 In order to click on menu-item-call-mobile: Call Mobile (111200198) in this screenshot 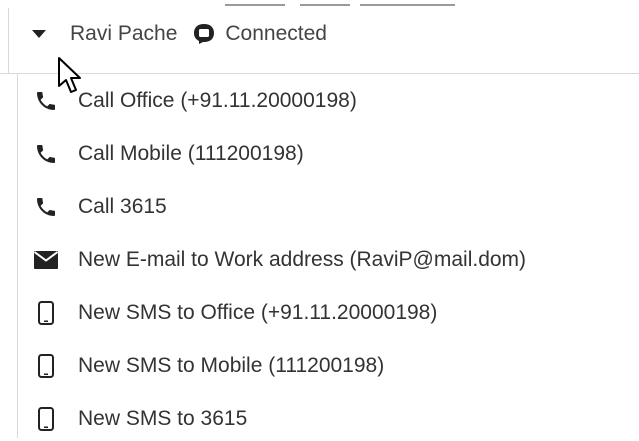, I will do `click(328, 154)`.